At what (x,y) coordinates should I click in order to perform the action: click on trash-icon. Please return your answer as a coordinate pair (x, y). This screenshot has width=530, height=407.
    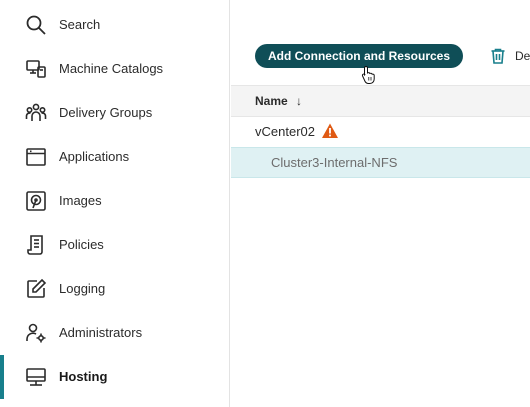
    Looking at the image, I should click on (498, 56).